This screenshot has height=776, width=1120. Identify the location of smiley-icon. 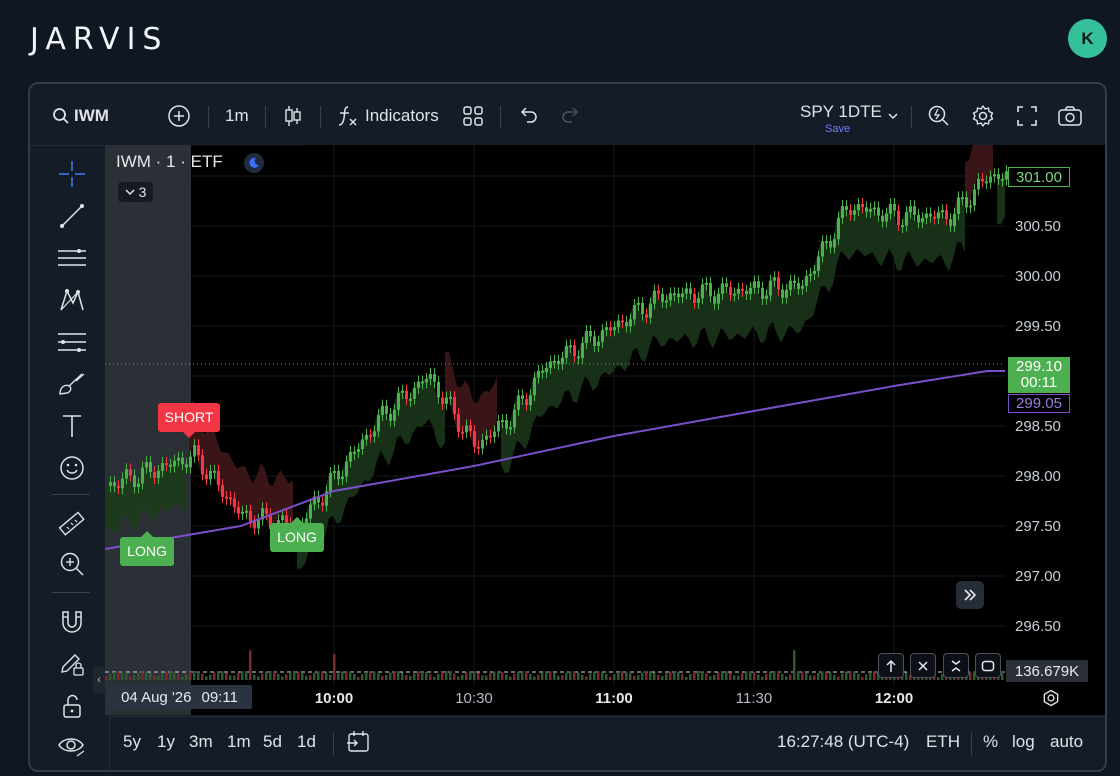
(72, 468).